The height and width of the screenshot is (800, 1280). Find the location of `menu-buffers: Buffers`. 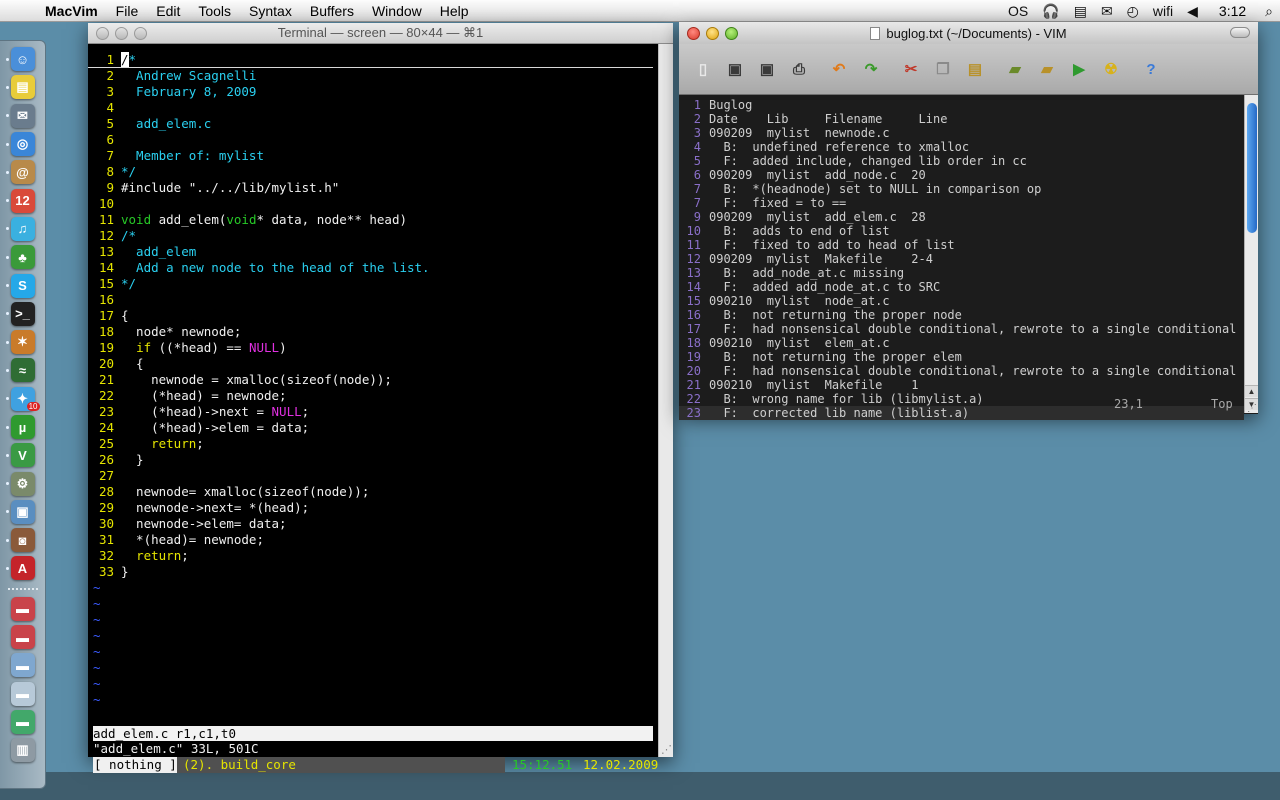

menu-buffers: Buffers is located at coordinates (332, 11).